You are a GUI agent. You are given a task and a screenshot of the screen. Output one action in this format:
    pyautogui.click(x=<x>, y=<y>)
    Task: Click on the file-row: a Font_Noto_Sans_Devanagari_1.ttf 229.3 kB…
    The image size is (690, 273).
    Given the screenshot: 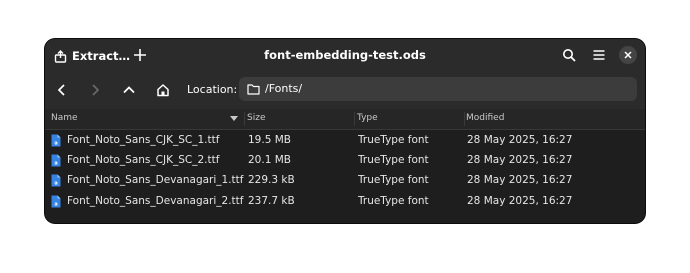 What is the action you would take?
    pyautogui.click(x=345, y=180)
    